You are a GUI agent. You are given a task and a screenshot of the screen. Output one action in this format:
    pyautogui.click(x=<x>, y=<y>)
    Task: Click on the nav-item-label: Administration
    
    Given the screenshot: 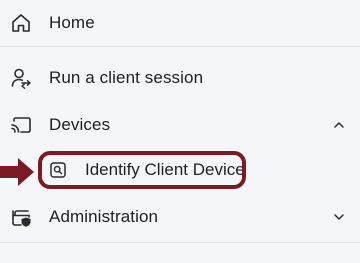 What is the action you would take?
    pyautogui.click(x=104, y=216)
    